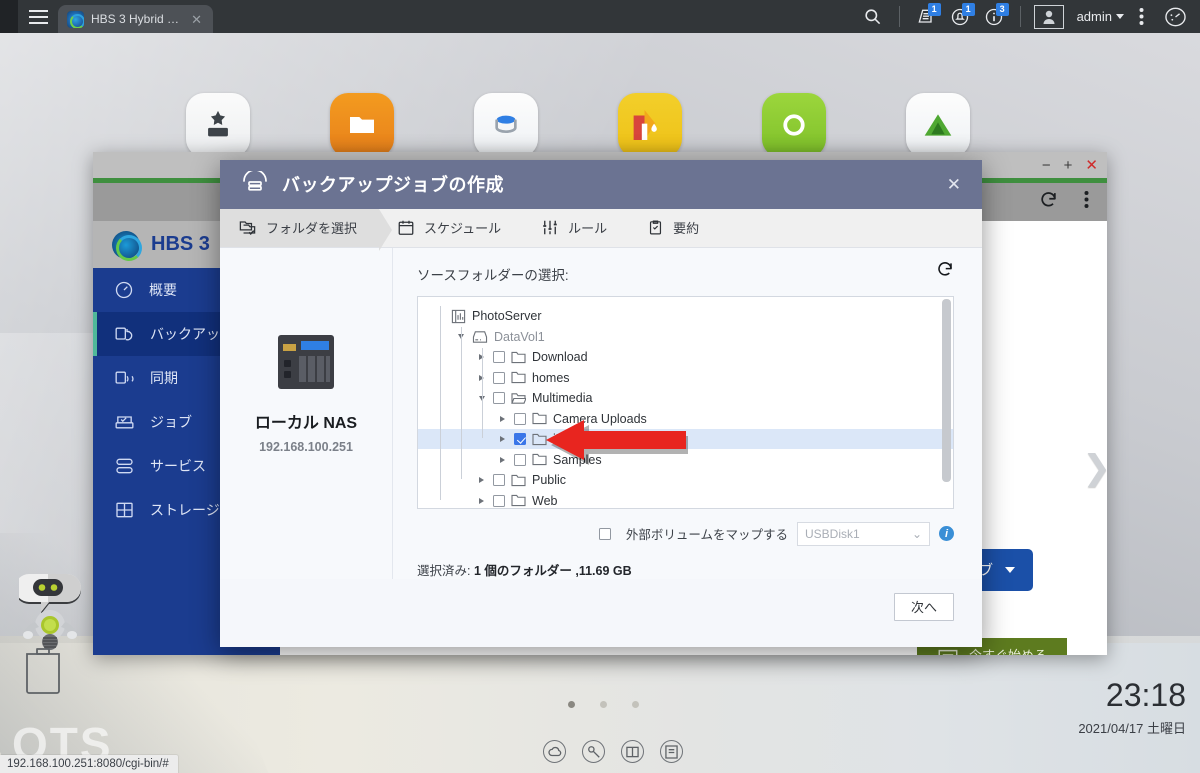 Image resolution: width=1200 pixels, height=773 pixels. Describe the element at coordinates (685, 398) in the screenshot. I see `tree-row: Multimedia` at that location.